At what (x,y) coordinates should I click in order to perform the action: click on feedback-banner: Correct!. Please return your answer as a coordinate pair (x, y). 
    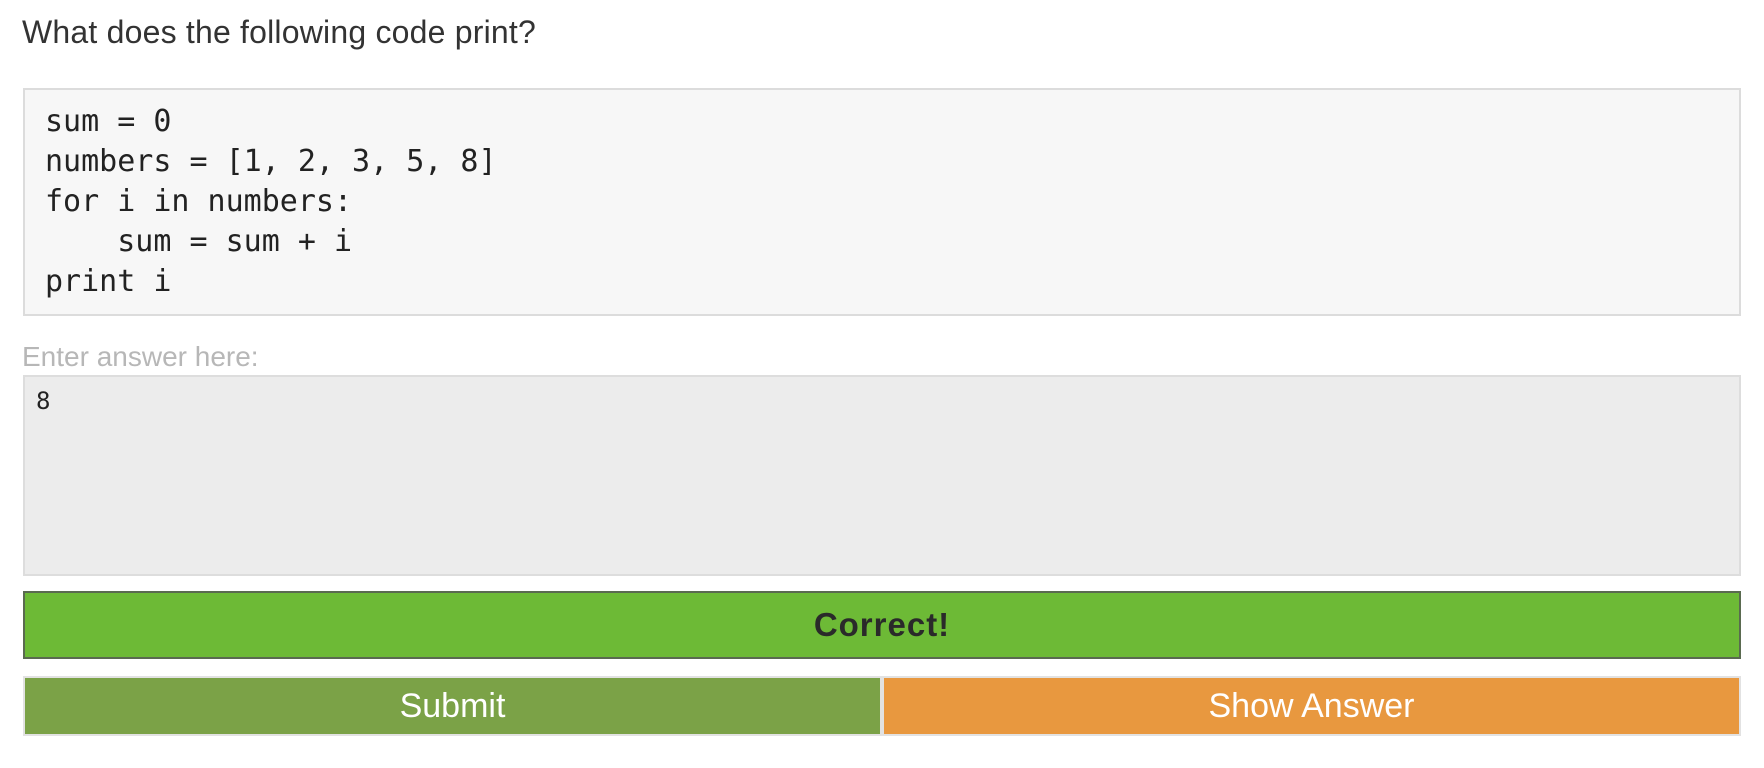
    Looking at the image, I should click on (882, 625).